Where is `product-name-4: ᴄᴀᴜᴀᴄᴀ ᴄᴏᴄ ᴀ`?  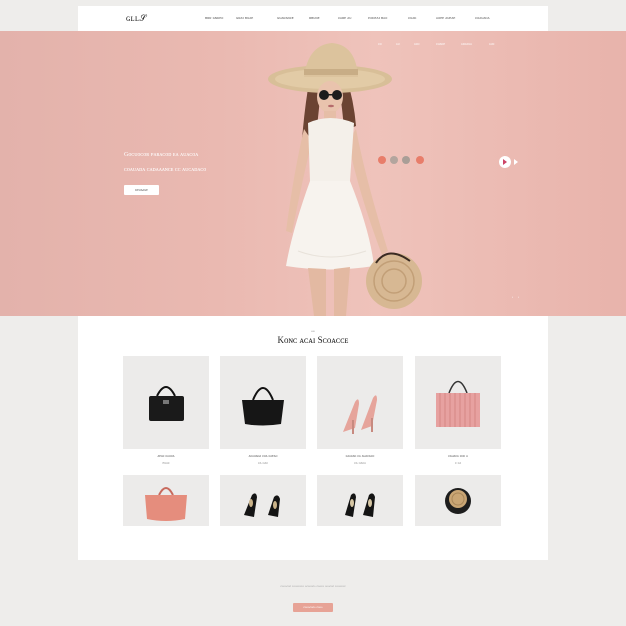
product-name-4: ᴄᴀᴜᴀᴄᴀ ᴄᴏᴄ ᴀ is located at coordinates (458, 456).